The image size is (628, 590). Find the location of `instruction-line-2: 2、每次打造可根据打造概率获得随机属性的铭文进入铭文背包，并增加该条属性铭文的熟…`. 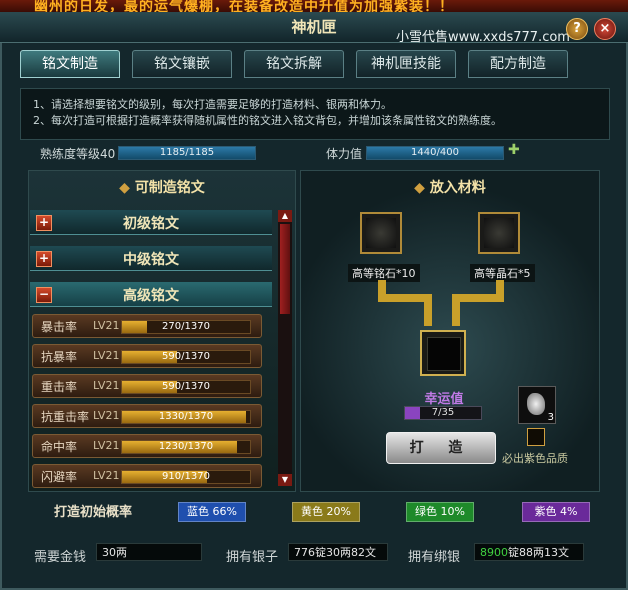

instruction-line-2: 2、每次打造可根据打造概率获得随机属性的铭文进入铭文背包，并增加该条属性铭文的熟… is located at coordinates (267, 120).